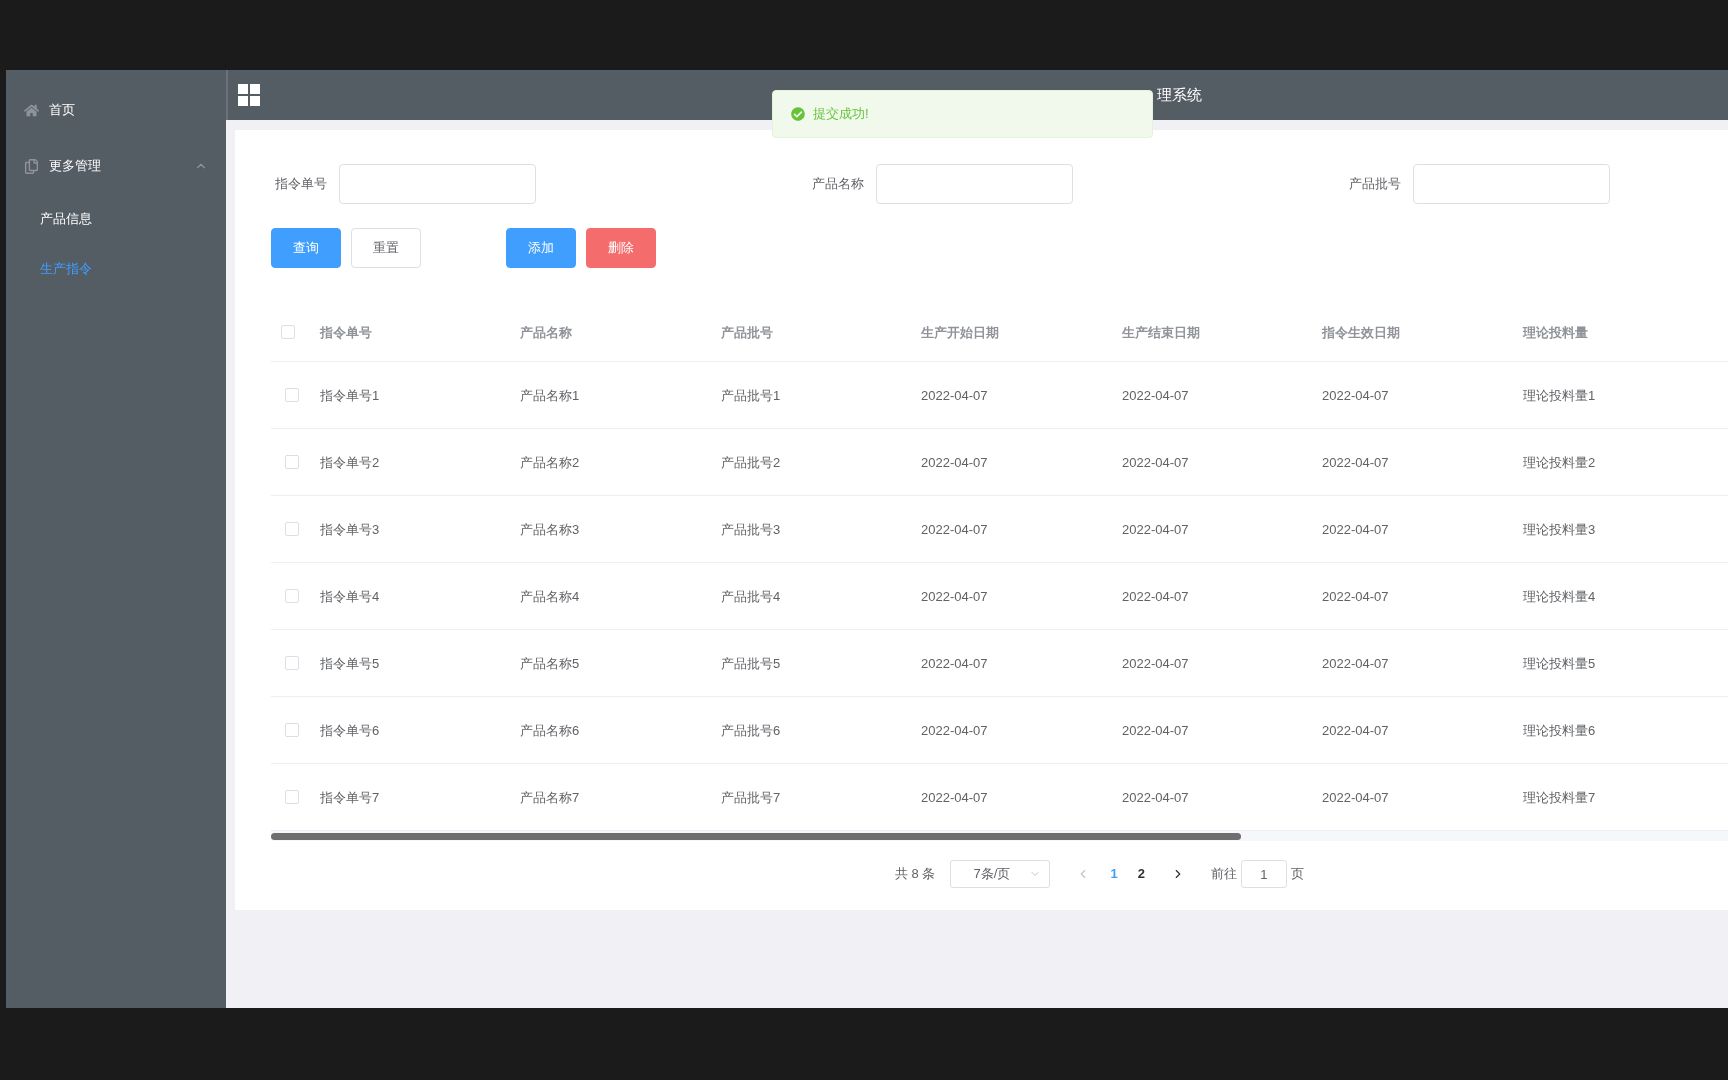  Describe the element at coordinates (31, 166) in the screenshot. I see `copy-icon` at that location.